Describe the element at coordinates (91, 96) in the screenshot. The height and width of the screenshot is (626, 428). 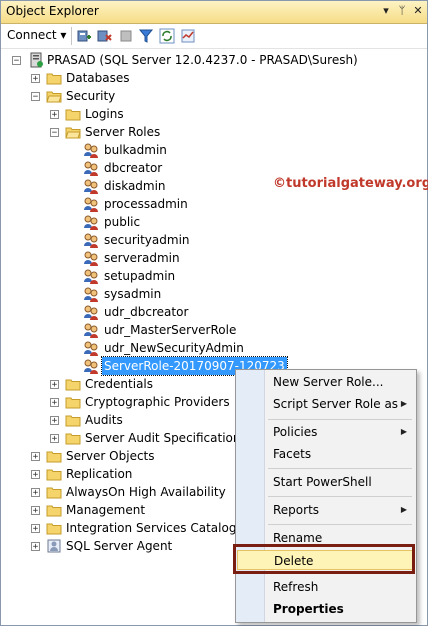
I see `node-label: Security` at that location.